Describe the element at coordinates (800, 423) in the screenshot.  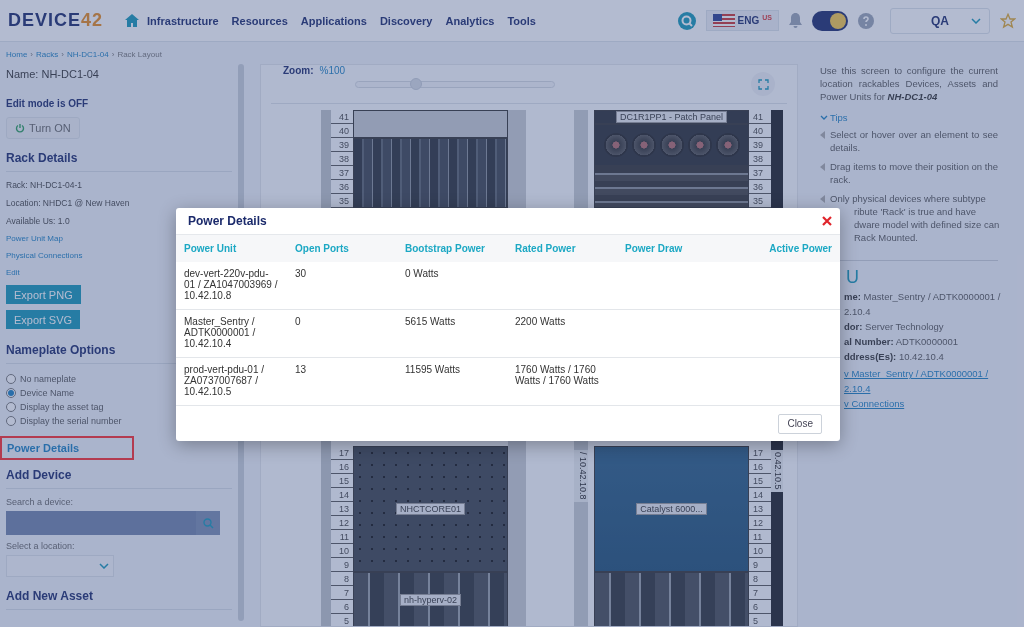
I see `close-button: Close` at that location.